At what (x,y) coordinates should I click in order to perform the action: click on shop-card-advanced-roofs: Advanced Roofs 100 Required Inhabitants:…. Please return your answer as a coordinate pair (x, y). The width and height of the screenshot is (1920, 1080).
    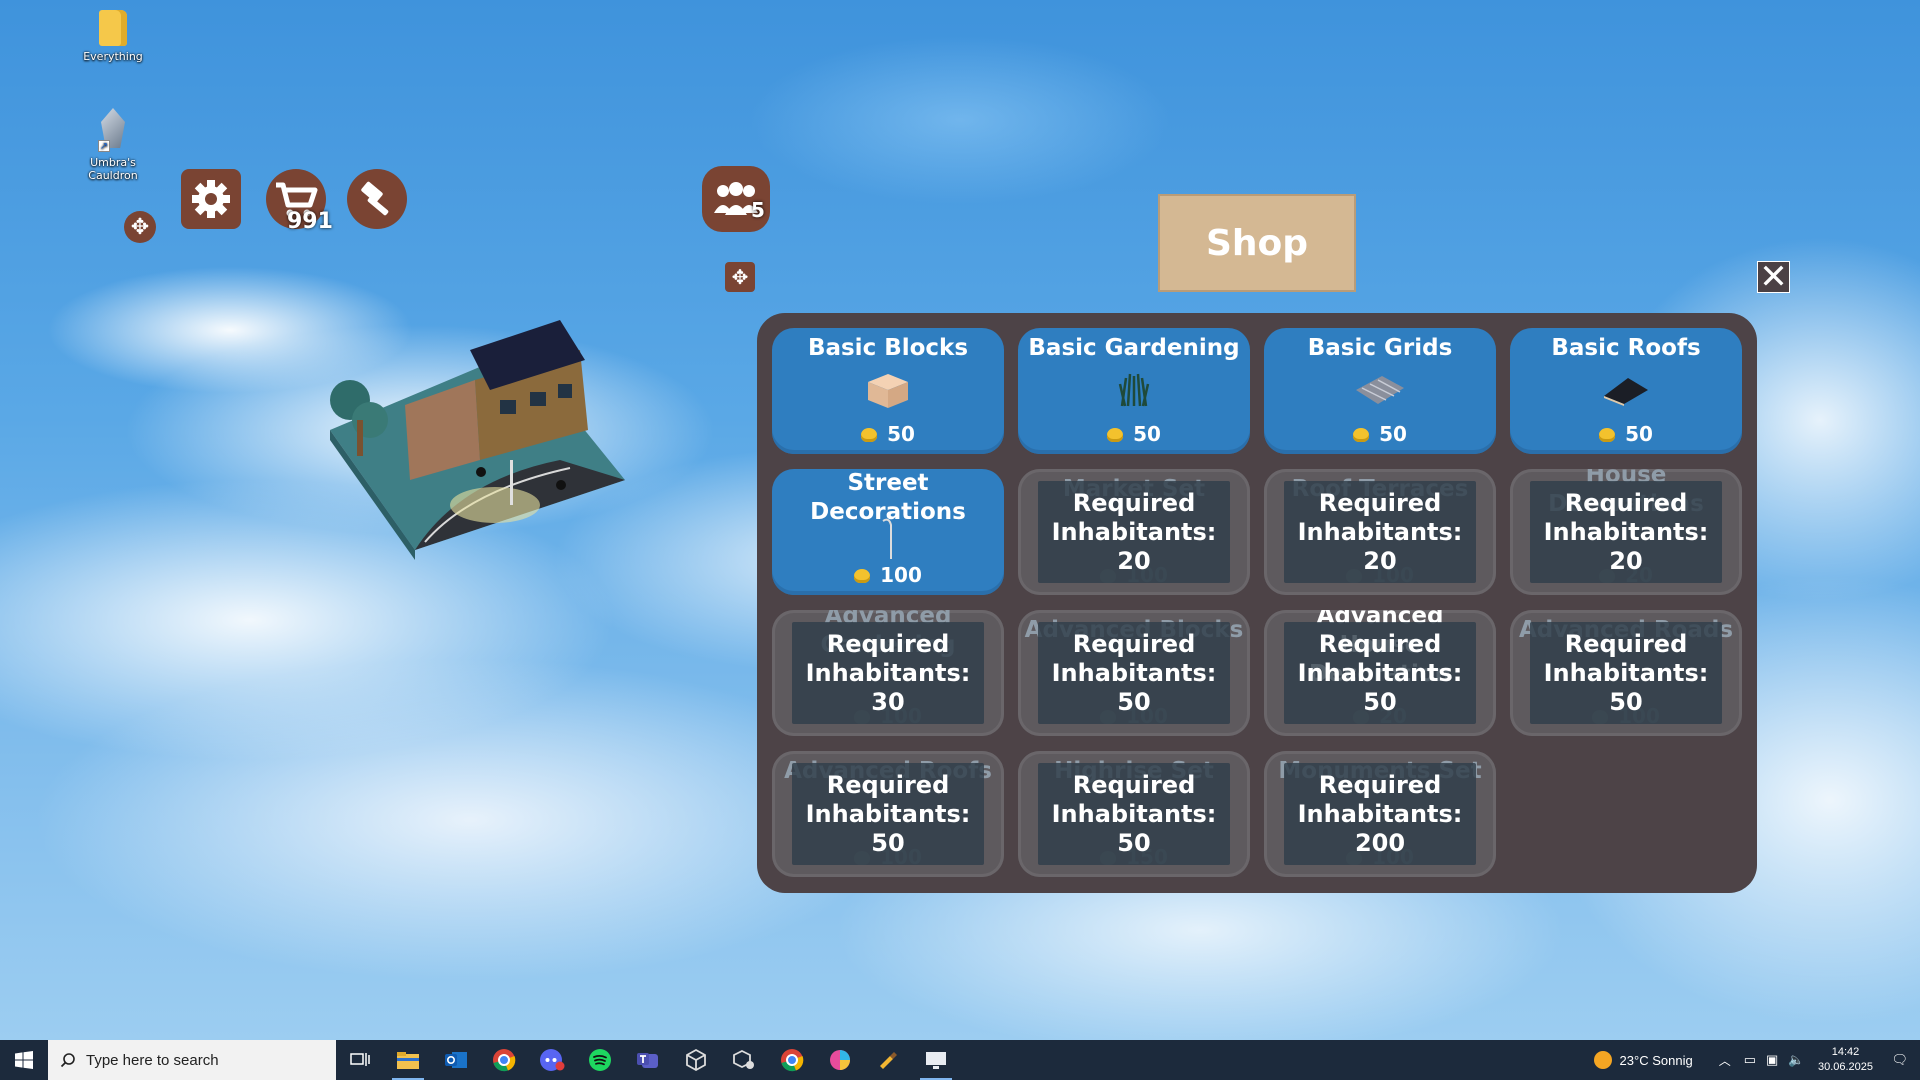
    Looking at the image, I should click on (888, 814).